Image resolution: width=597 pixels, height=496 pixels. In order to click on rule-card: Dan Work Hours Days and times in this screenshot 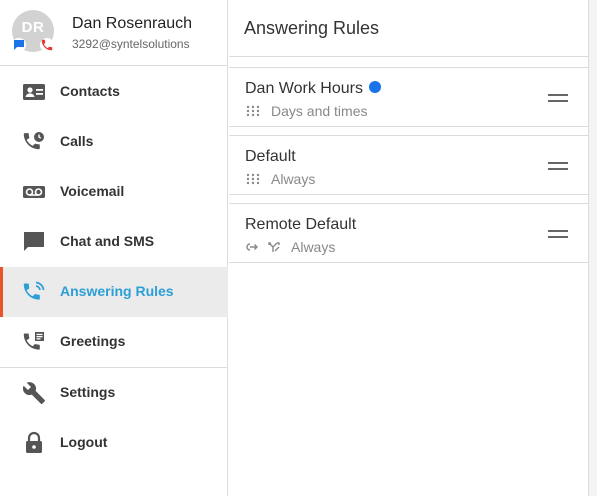, I will do `click(408, 97)`.